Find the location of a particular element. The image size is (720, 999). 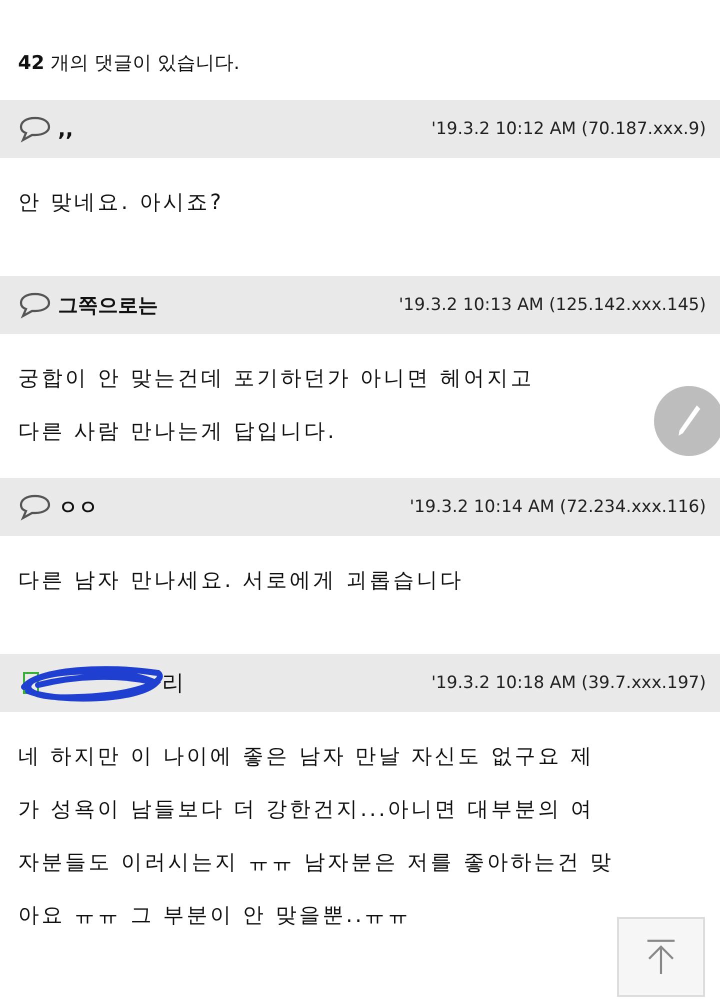

comment-author: 리 is located at coordinates (173, 684).